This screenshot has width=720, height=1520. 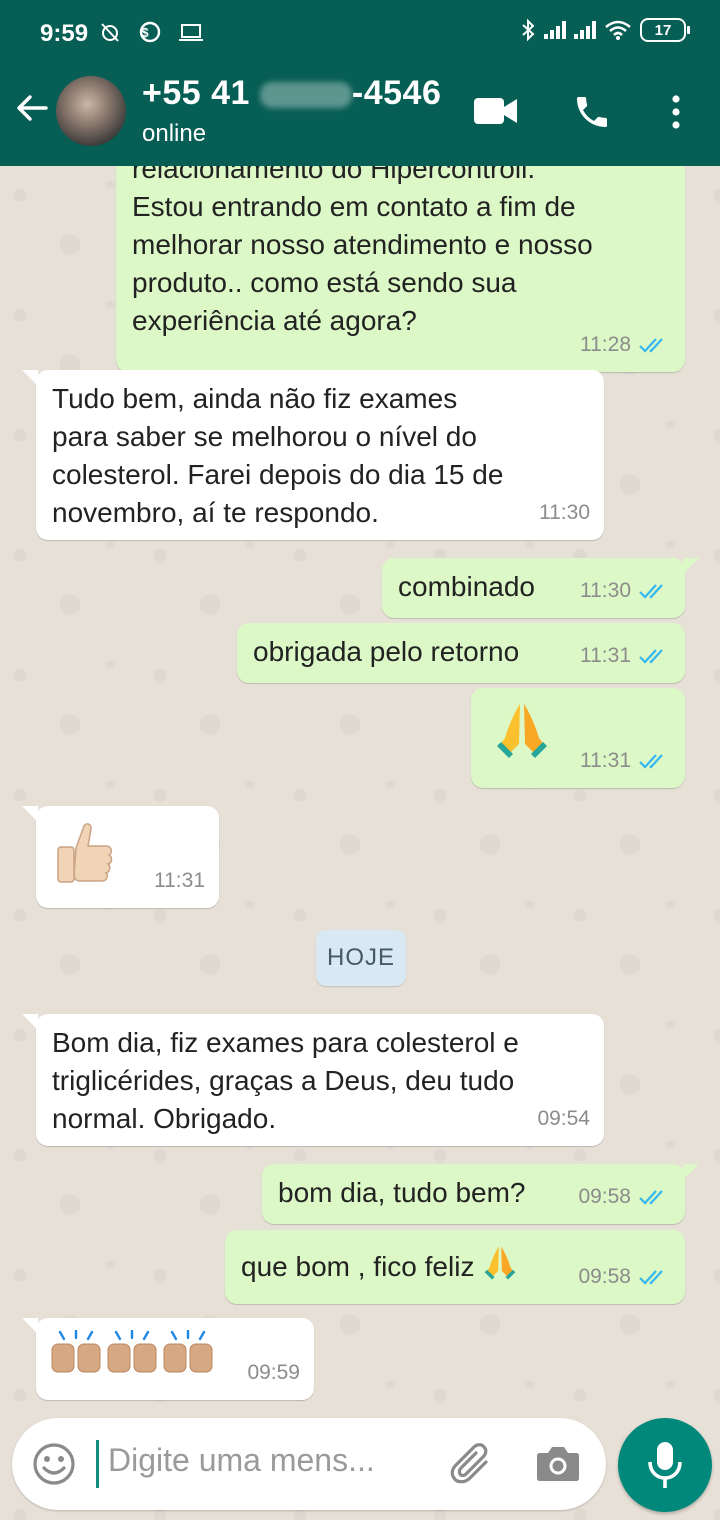 What do you see at coordinates (605, 344) in the screenshot?
I see `message-time: 11:28` at bounding box center [605, 344].